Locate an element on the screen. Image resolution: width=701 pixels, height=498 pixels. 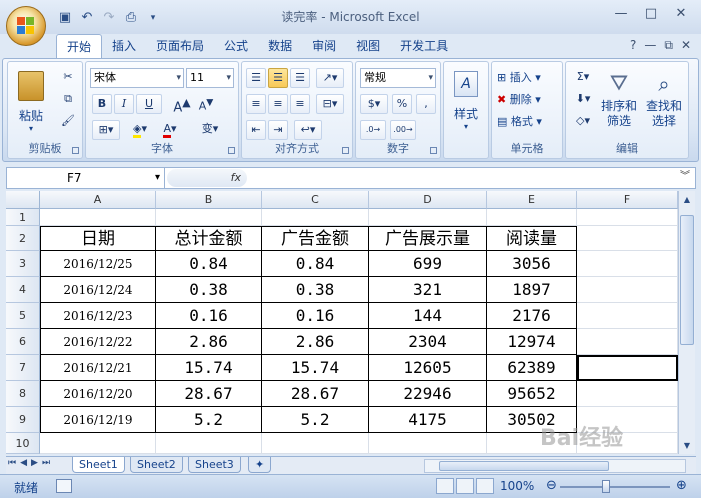
italic-button: I is located at coordinates (124, 104).